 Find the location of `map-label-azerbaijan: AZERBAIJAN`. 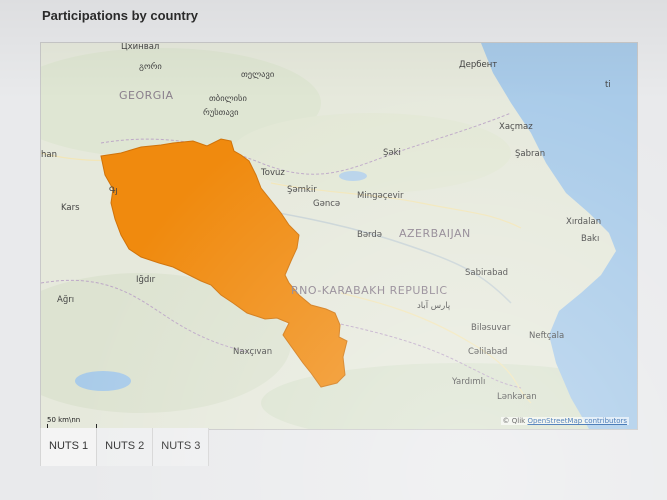

map-label-azerbaijan: AZERBAIJAN is located at coordinates (435, 233).